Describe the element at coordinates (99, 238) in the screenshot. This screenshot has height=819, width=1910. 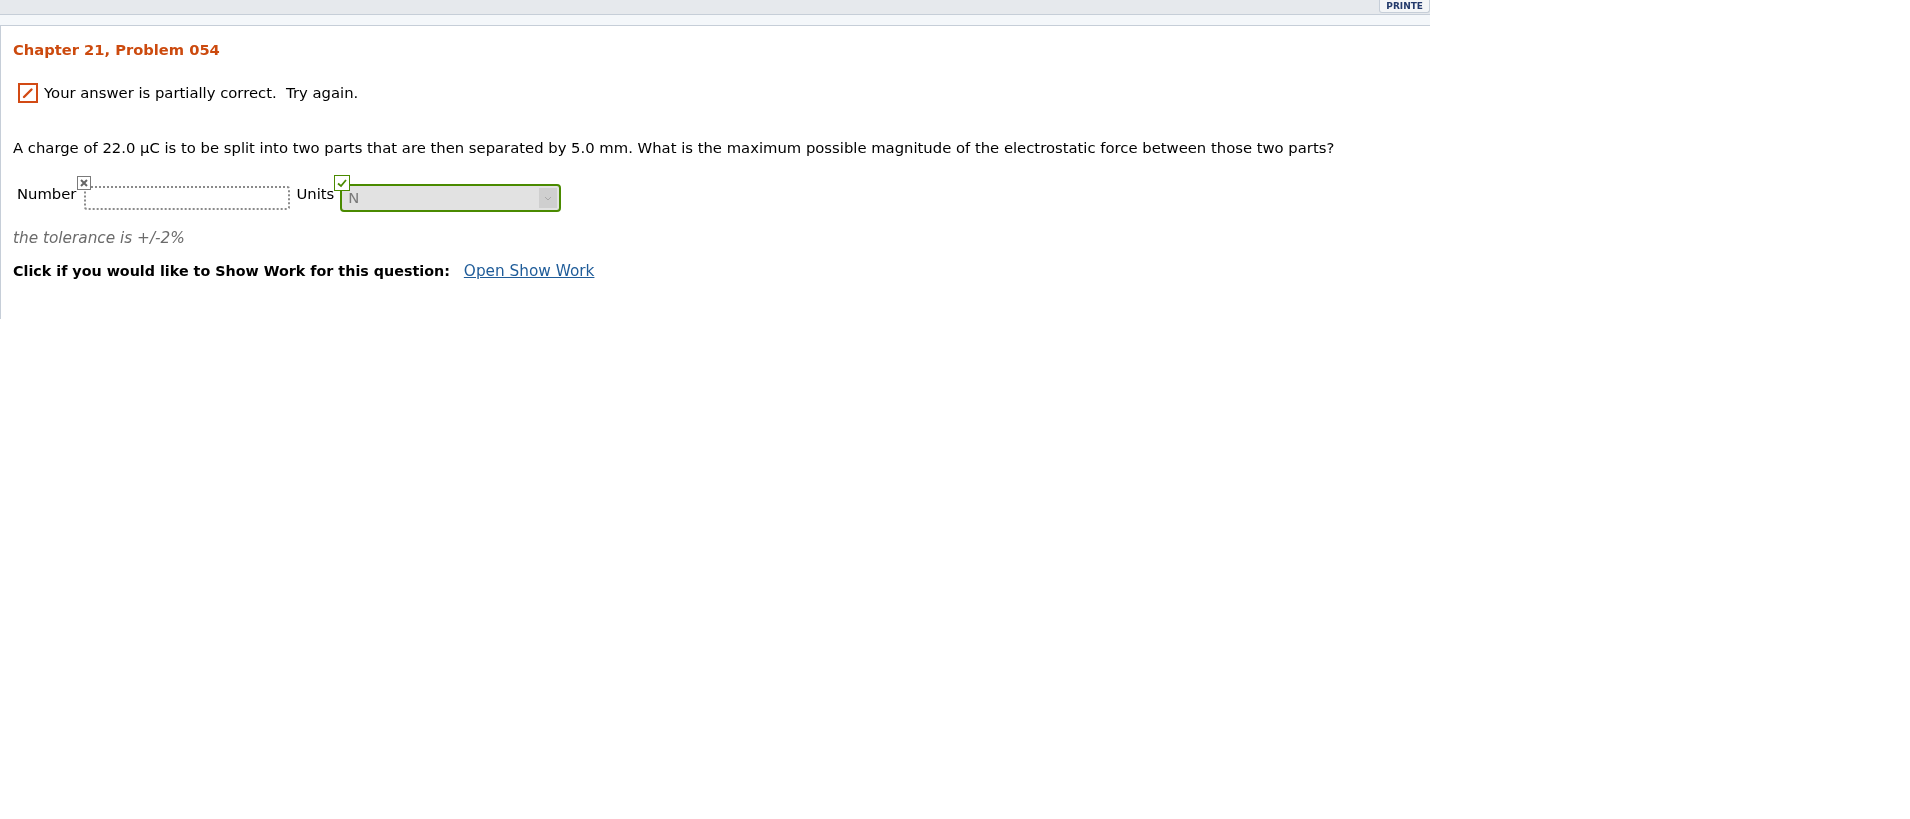
I see `tolerance-note: the tolerance is +/-2%` at that location.